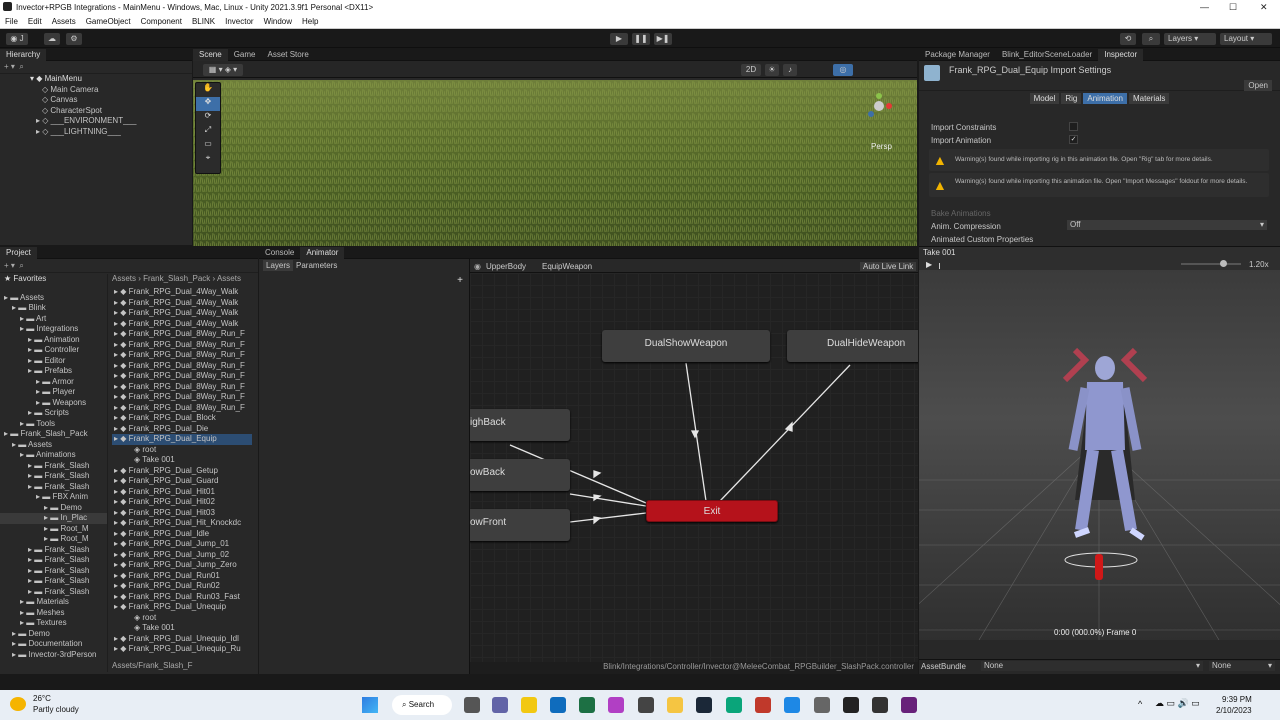 This screenshot has height=720, width=1280. Describe the element at coordinates (182, 576) in the screenshot. I see `file-item: ▸ ◆ Frank_RPG_Dual_Run01` at that location.